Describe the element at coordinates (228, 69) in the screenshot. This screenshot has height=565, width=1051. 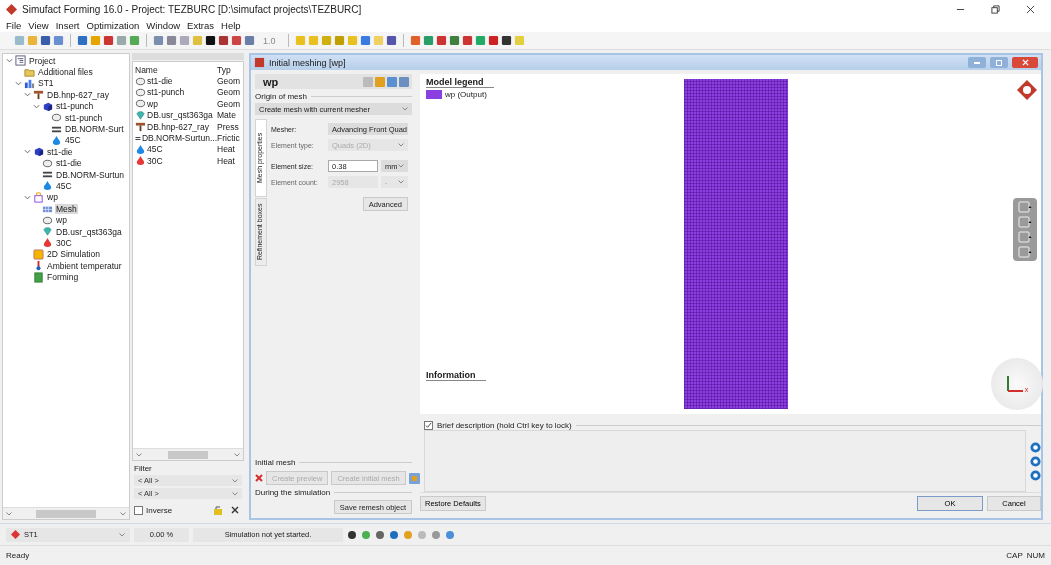
I see `column-header: Typ` at that location.